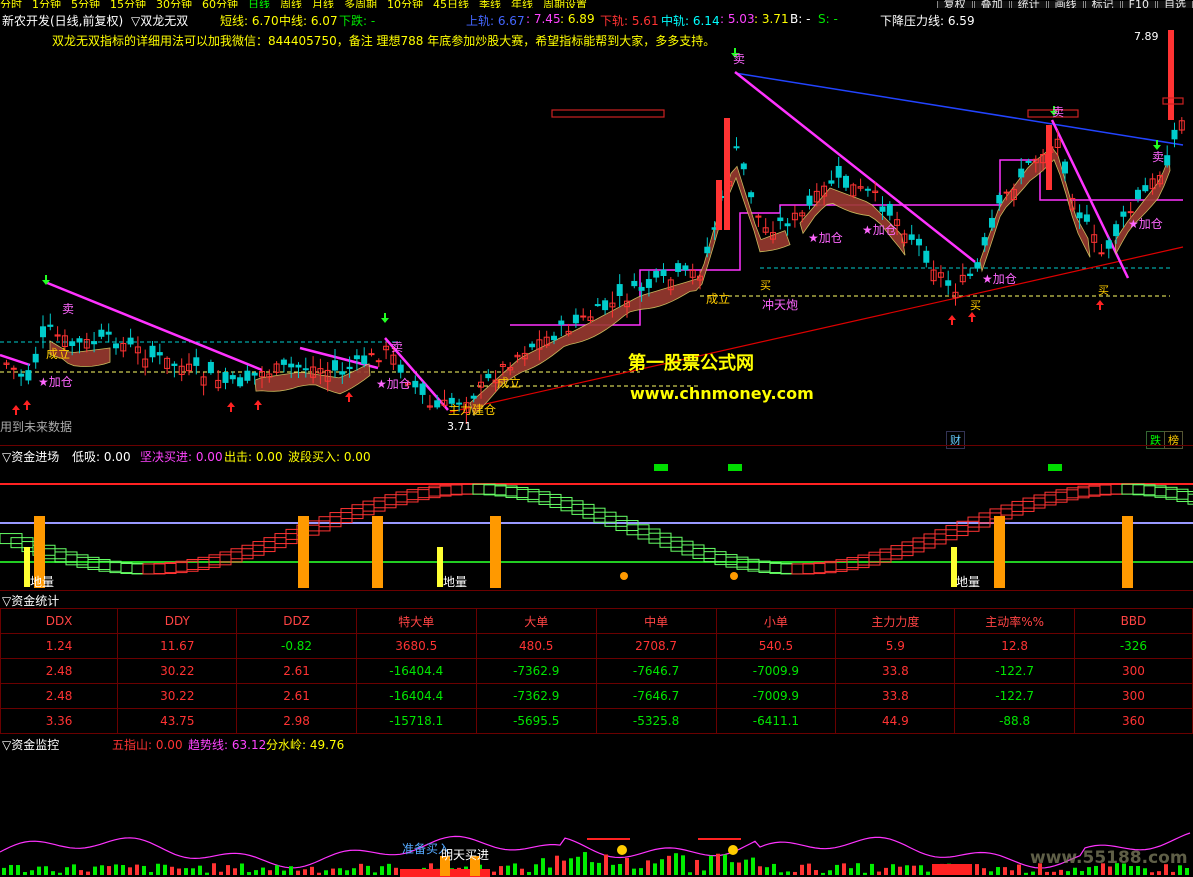  Describe the element at coordinates (385, 318) in the screenshot. I see `down-arrow-icon` at that location.